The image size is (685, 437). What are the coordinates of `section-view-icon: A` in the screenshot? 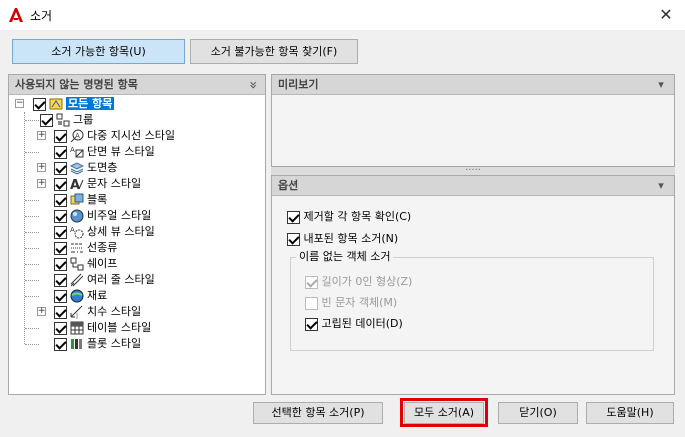 It's located at (77, 152).